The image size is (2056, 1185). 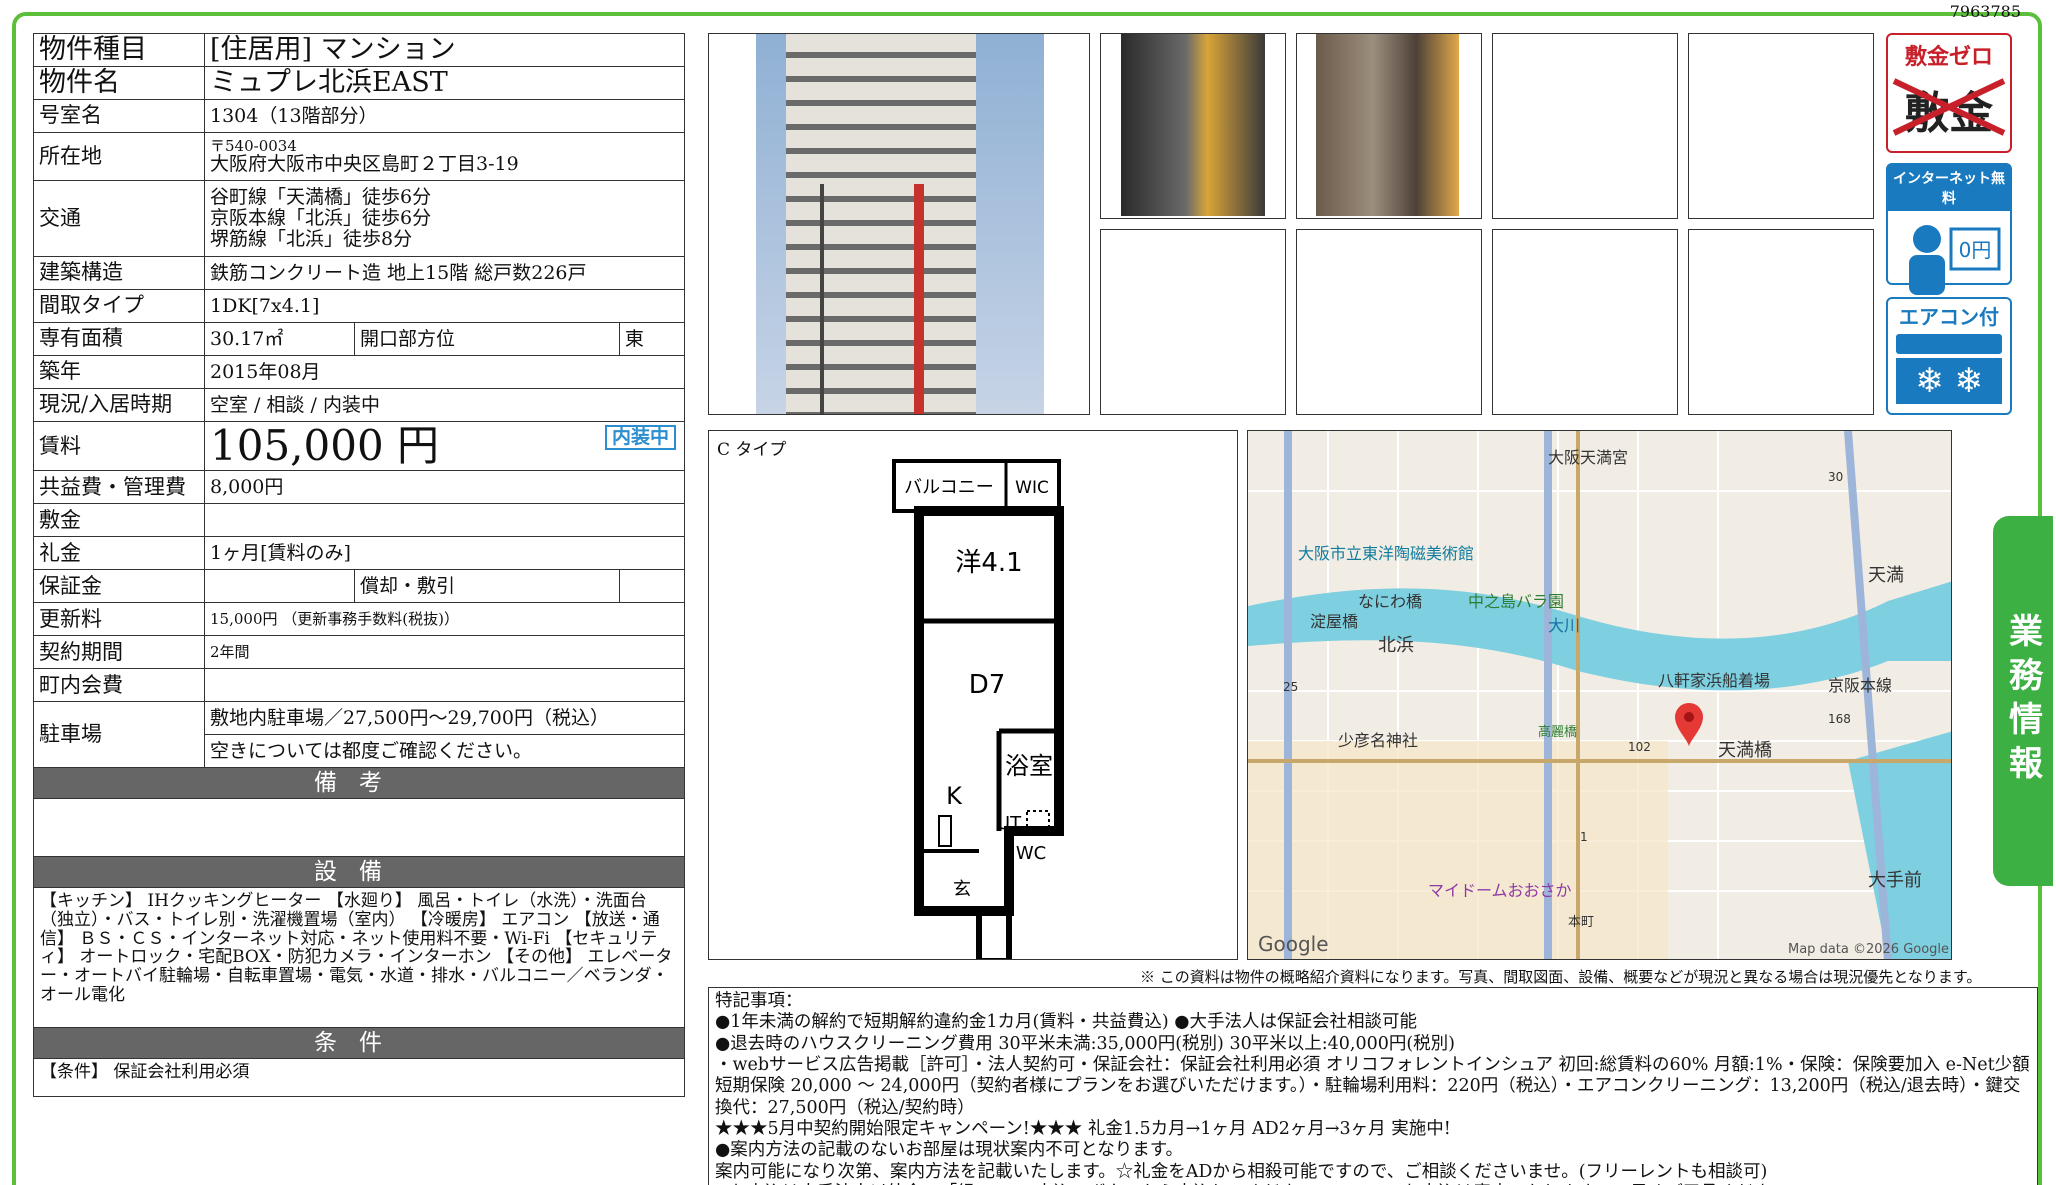 I want to click on floorplan-drawing: バルコニー WIC 洋4.1 D7 浴室 K UT WC 玄, so click(x=978, y=709).